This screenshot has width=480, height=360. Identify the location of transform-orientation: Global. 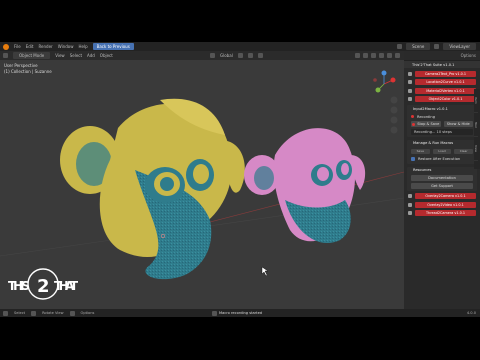
(226, 55).